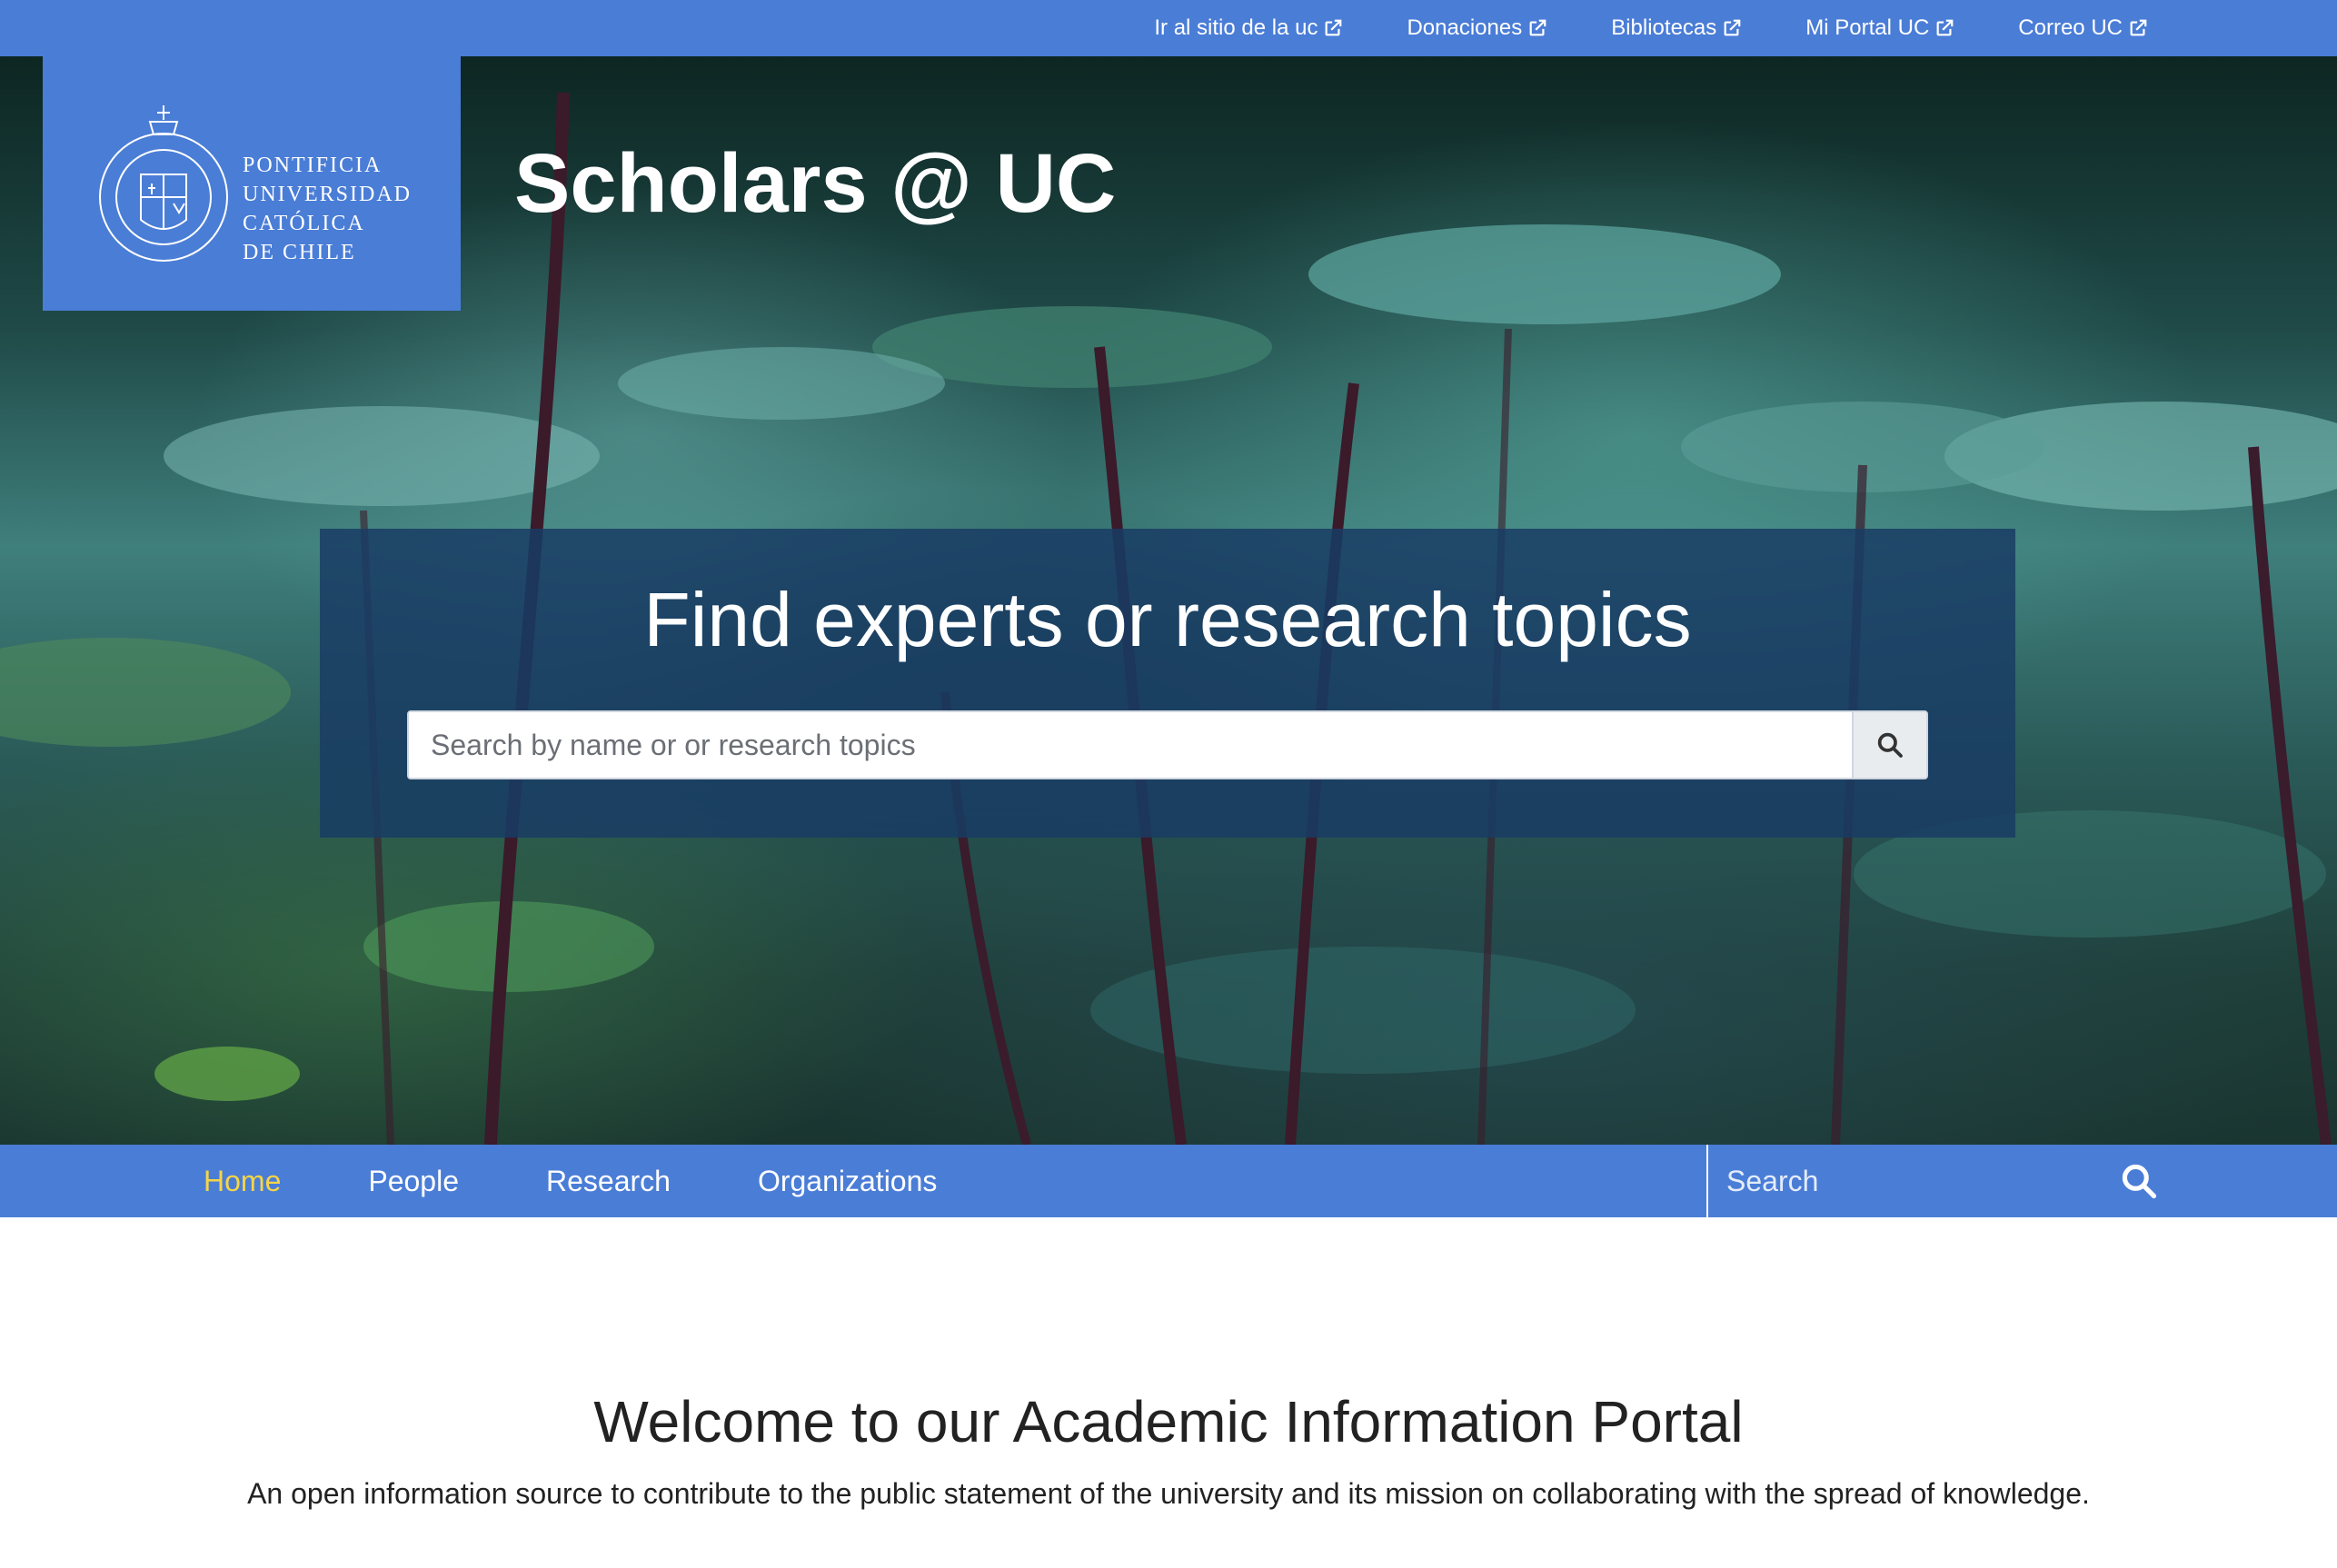 The image size is (2337, 1568). I want to click on top-link-label: Ir al sitio de la uc, so click(1236, 27).